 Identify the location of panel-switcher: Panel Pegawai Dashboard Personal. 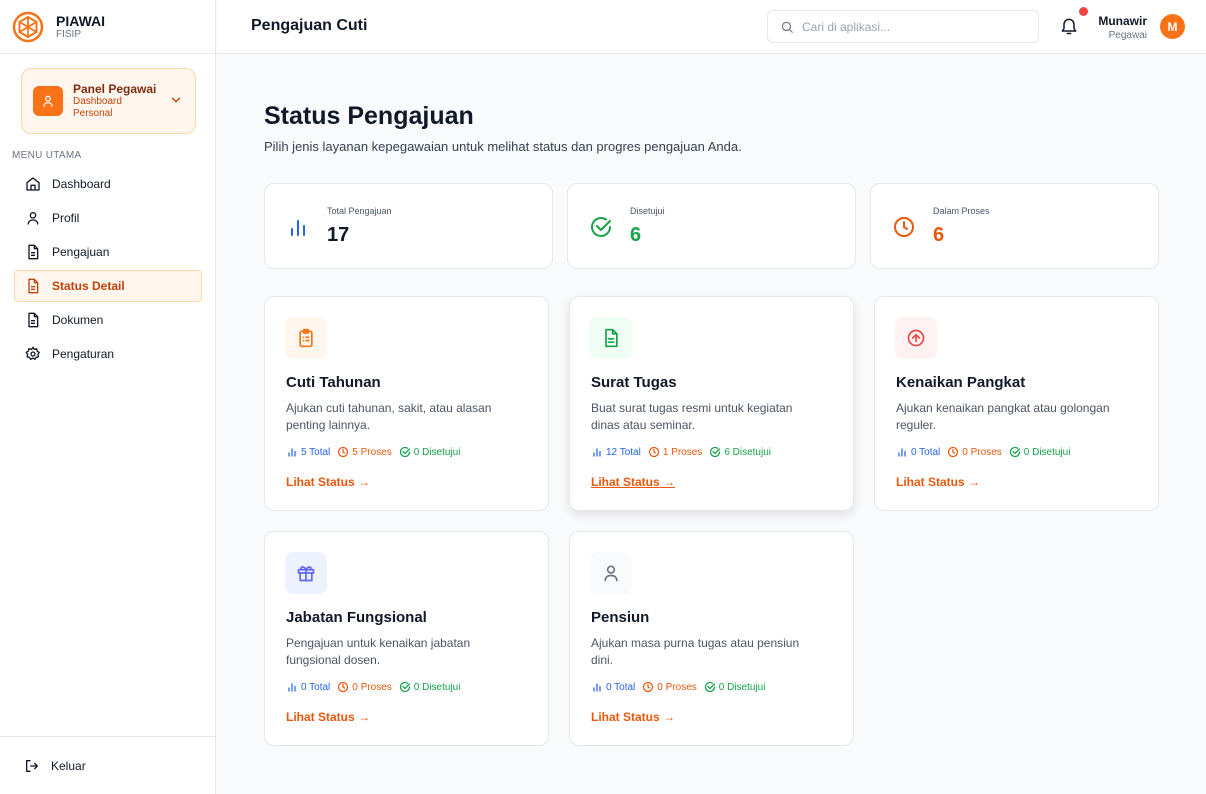
(108, 101).